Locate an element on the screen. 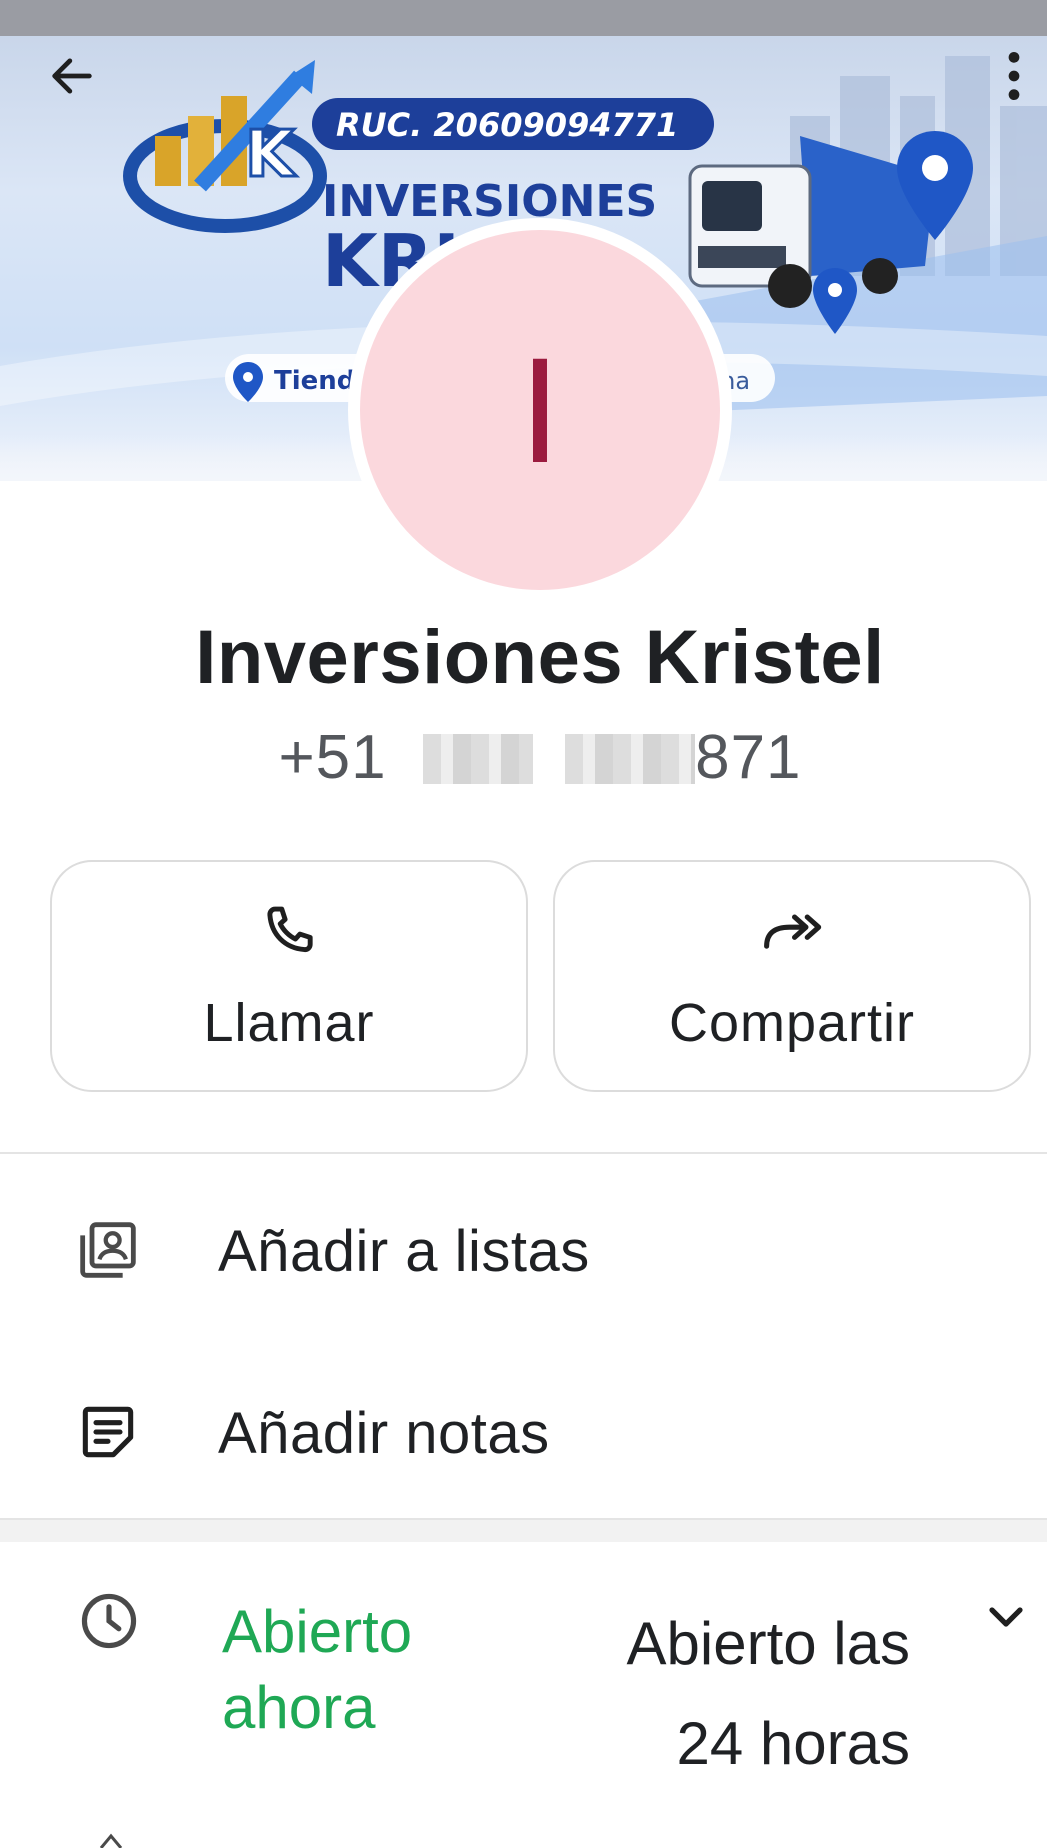  add-to-lists-label: Añadir a listas is located at coordinates (404, 1251).